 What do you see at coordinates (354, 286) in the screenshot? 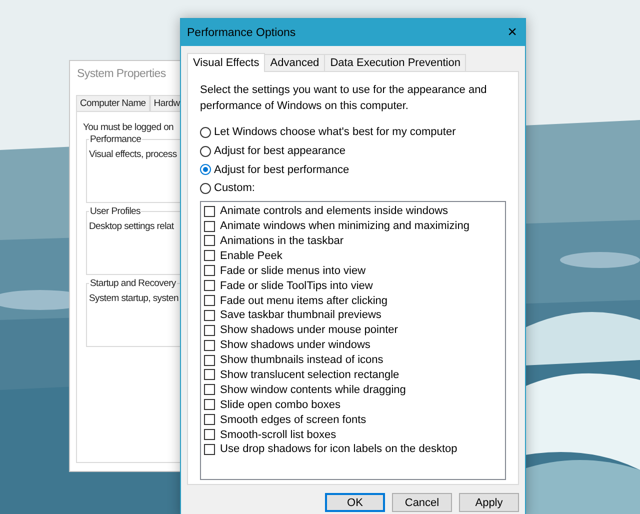
I see `checkbox-option: Fade or slide ToolTips into view` at bounding box center [354, 286].